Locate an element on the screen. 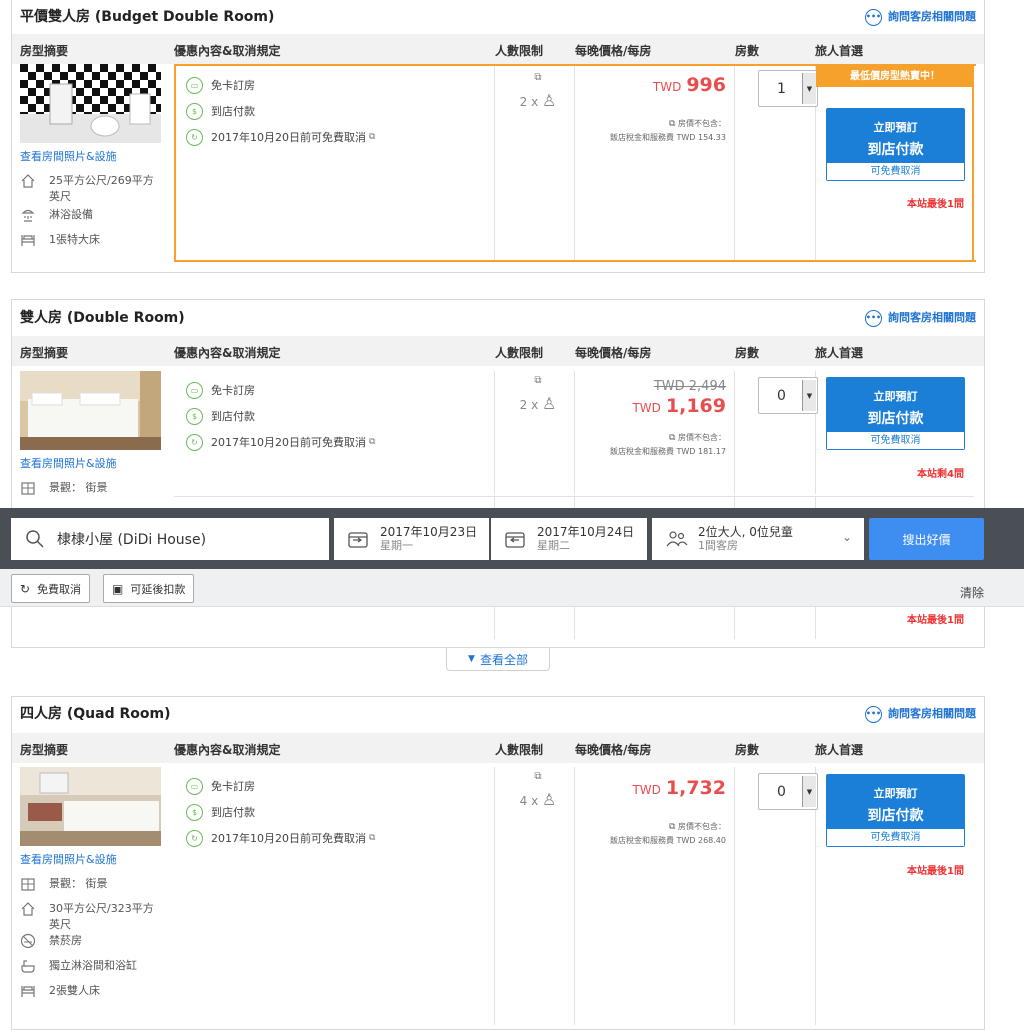 The height and width of the screenshot is (1030, 1024). feature-text: 淋浴設備 is located at coordinates (71, 214).